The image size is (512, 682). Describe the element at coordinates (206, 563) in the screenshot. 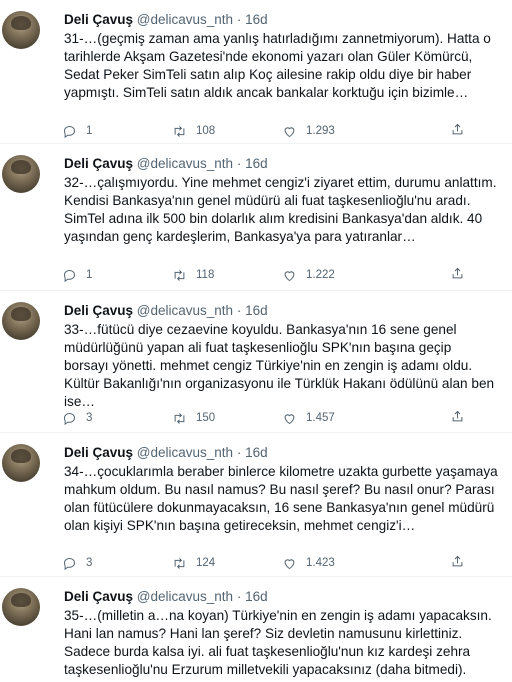

I see `retweet-count: 124` at that location.